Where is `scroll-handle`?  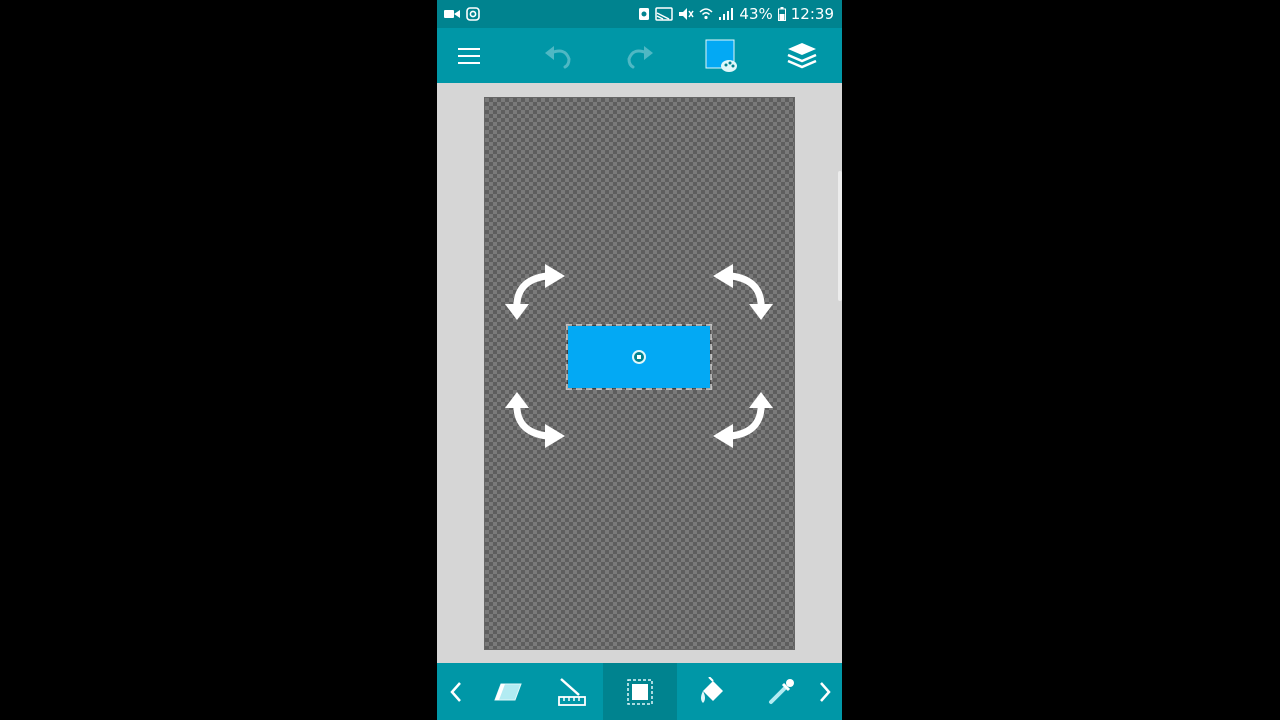
scroll-handle is located at coordinates (840, 236).